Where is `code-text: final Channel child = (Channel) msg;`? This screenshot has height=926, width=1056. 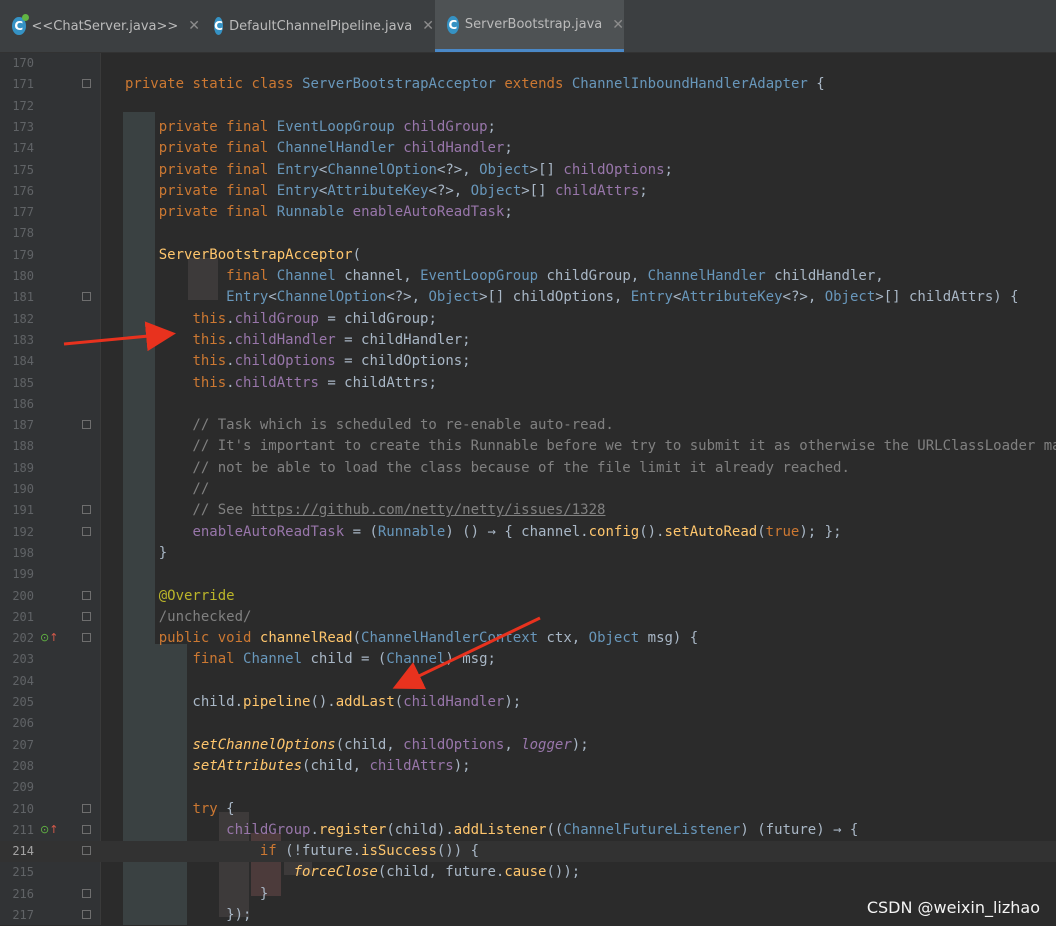 code-text: final Channel child = (Channel) msg; is located at coordinates (310, 659).